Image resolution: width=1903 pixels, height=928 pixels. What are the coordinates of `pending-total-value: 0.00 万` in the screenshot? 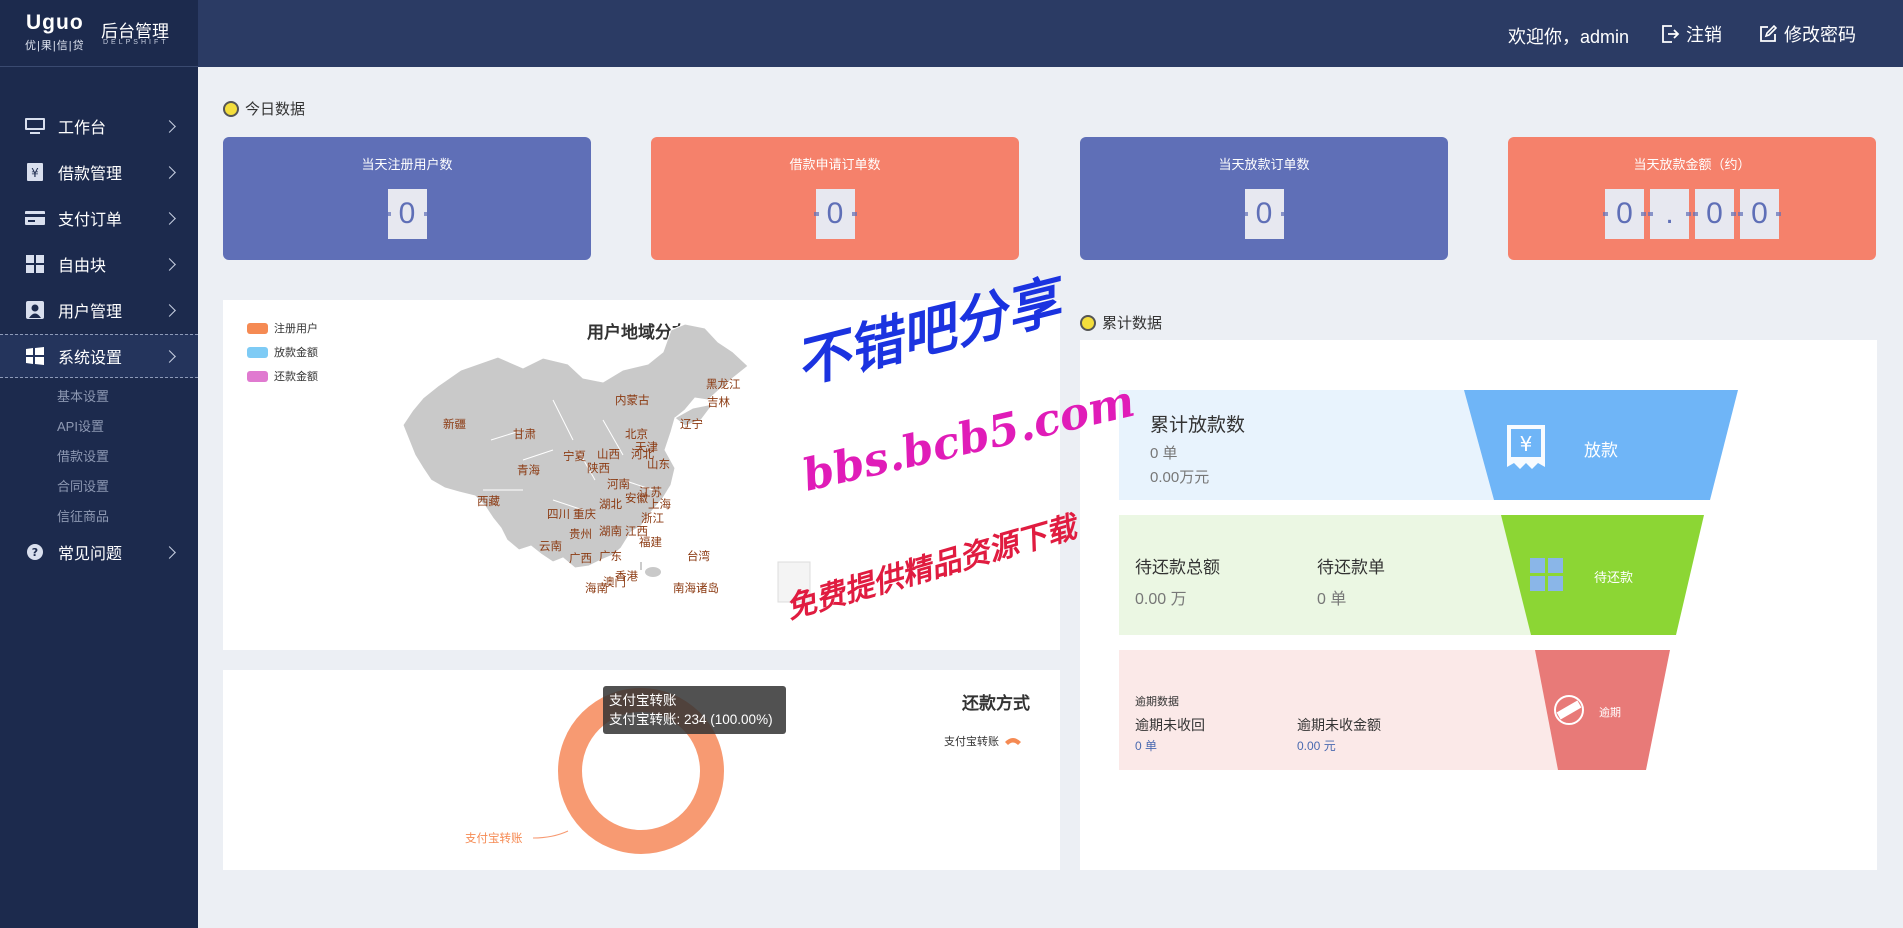 It's located at (1161, 599).